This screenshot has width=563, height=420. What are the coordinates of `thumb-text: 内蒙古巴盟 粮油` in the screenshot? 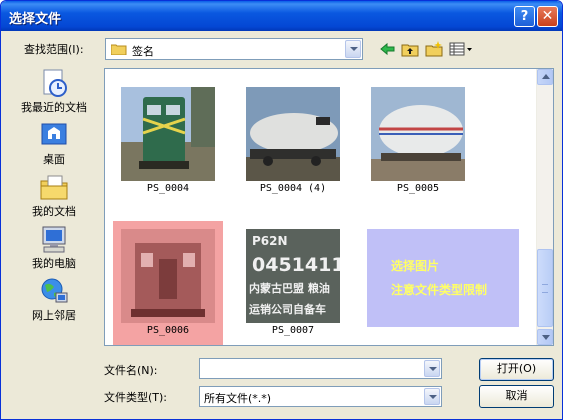 It's located at (289, 288).